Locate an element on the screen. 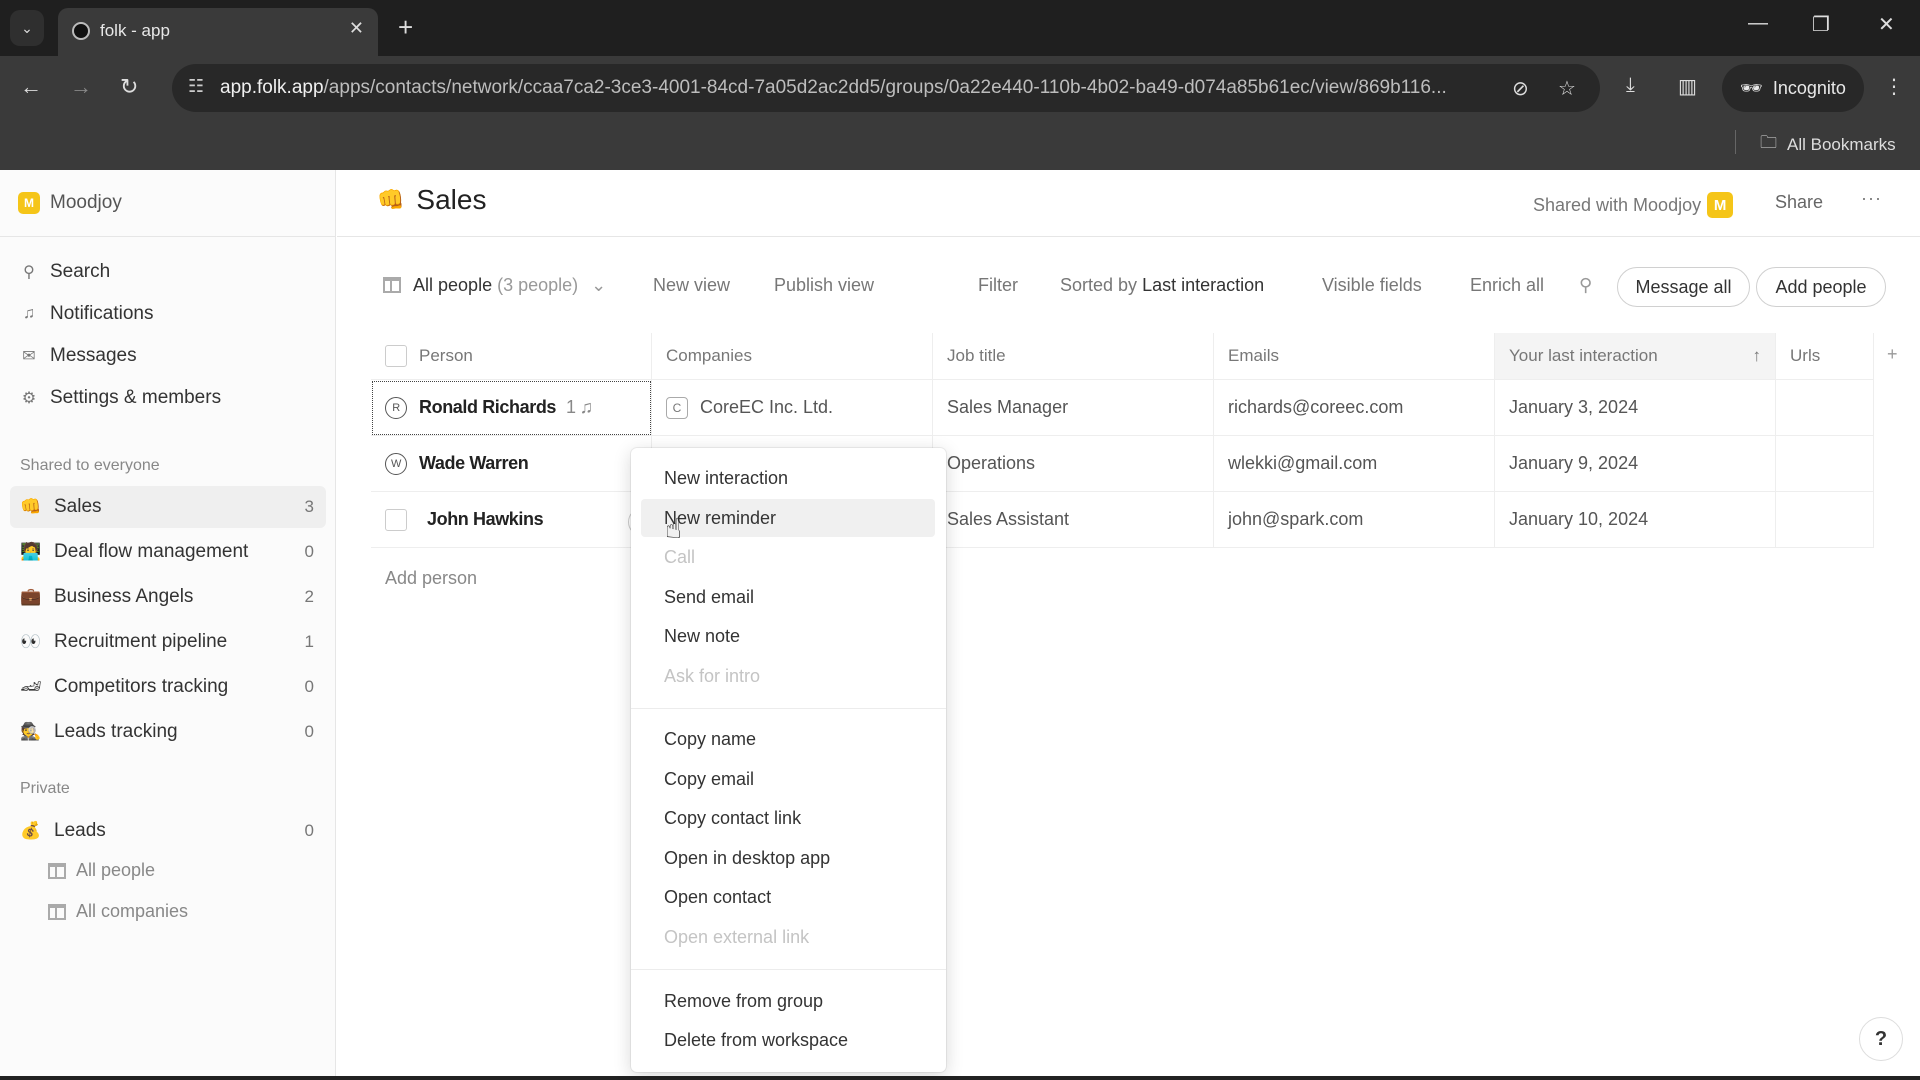  table-cell-email: richards@coreec.com is located at coordinates (1354, 408).